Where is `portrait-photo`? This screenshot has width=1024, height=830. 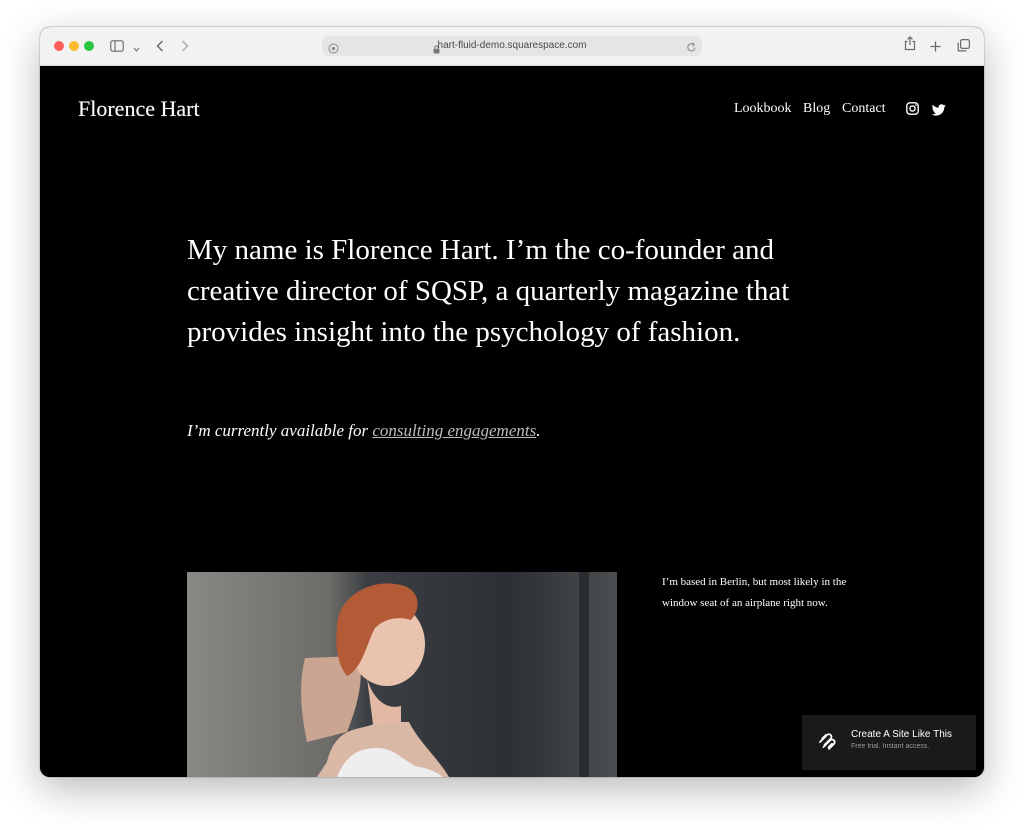
portrait-photo is located at coordinates (402, 674).